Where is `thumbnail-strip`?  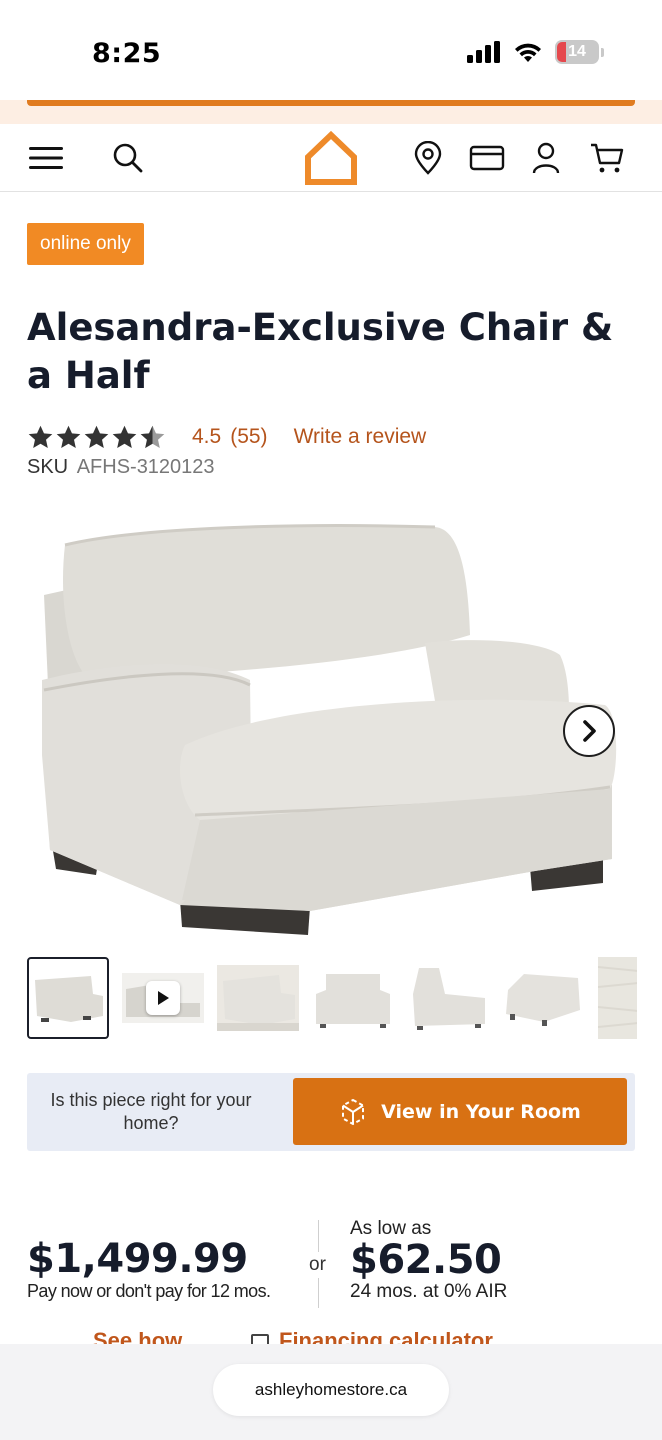 thumbnail-strip is located at coordinates (332, 998).